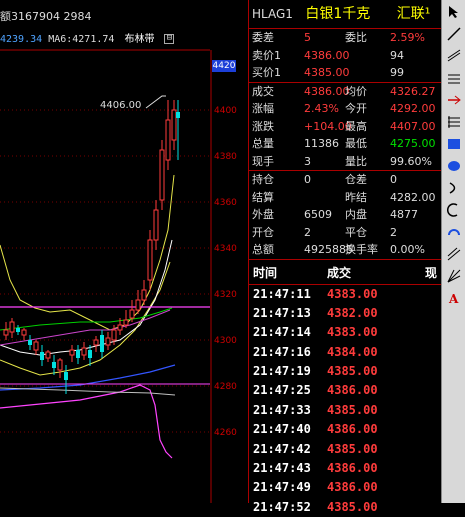 This screenshot has height=517, width=465. I want to click on quote-value: 4326.27, so click(413, 92).